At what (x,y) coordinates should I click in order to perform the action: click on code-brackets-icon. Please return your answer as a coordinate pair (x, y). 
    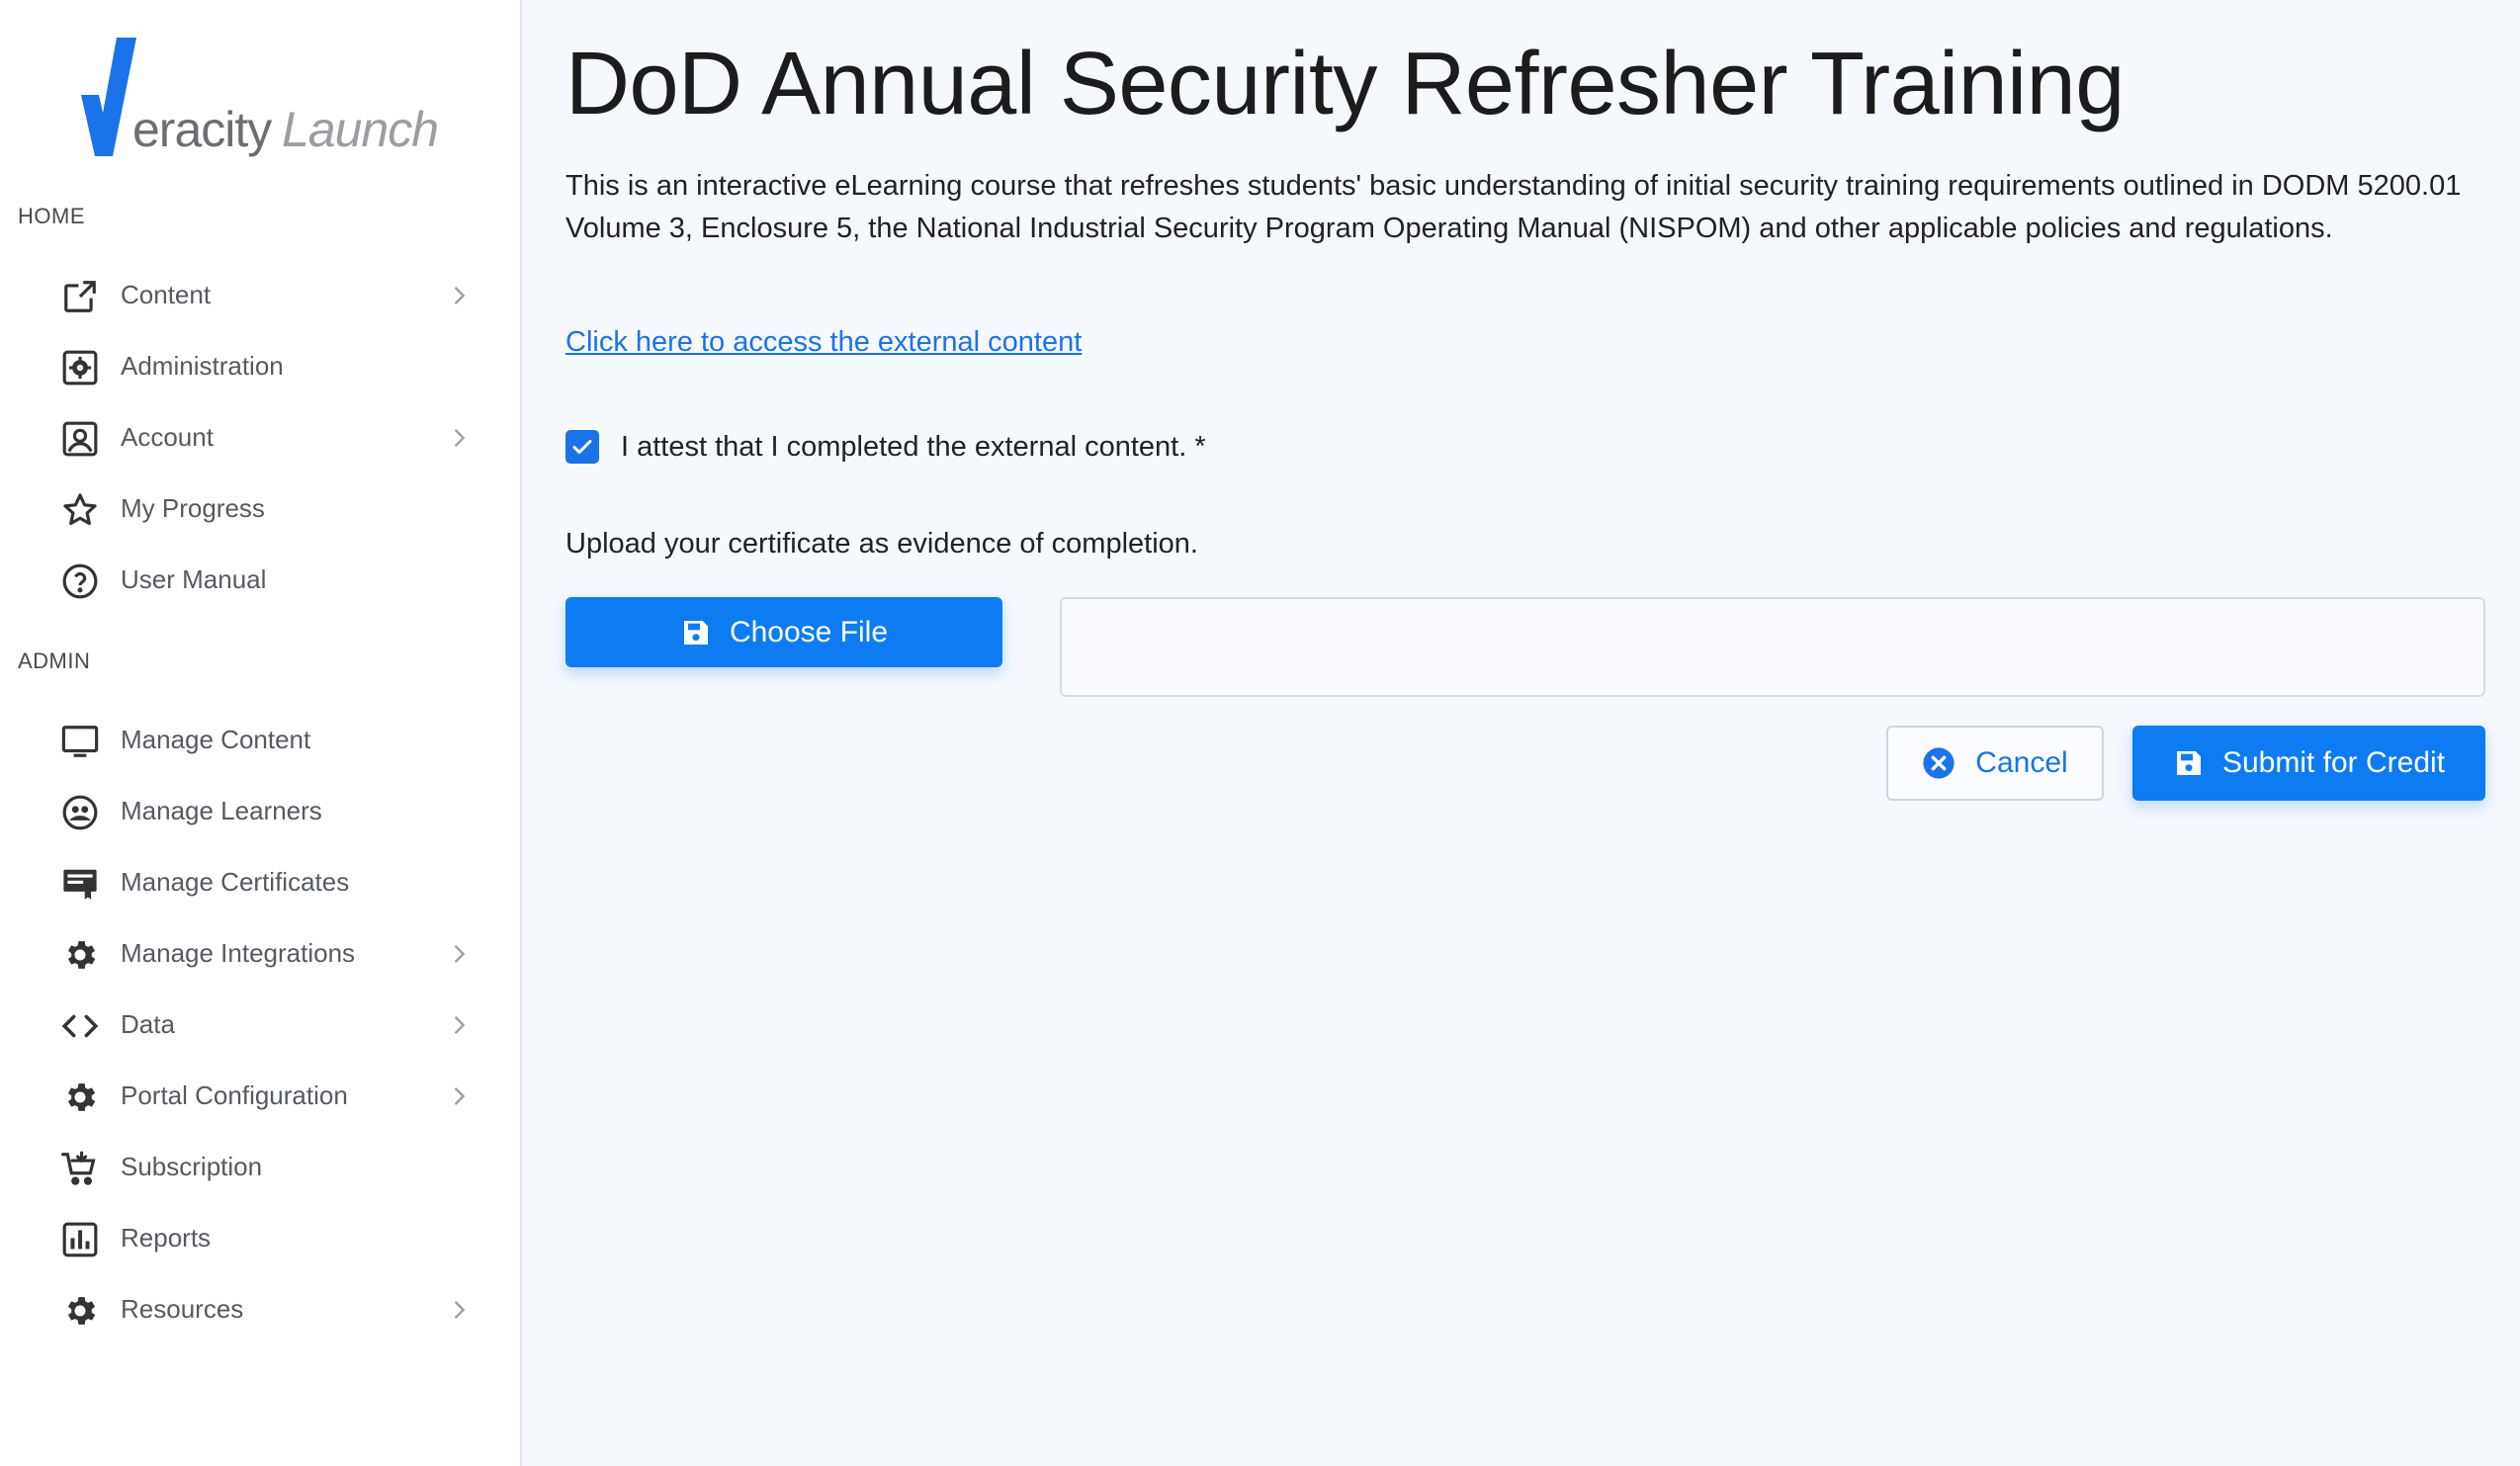
    Looking at the image, I should click on (80, 1026).